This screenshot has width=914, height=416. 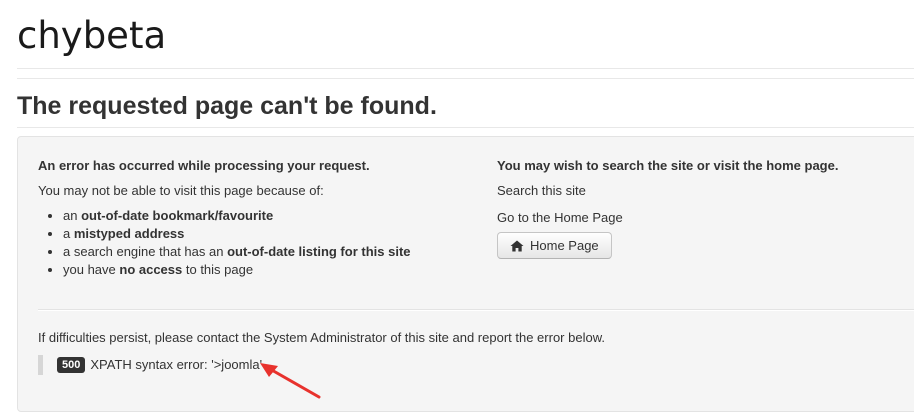 I want to click on home-page-link: Go to the Home Page, so click(x=705, y=218).